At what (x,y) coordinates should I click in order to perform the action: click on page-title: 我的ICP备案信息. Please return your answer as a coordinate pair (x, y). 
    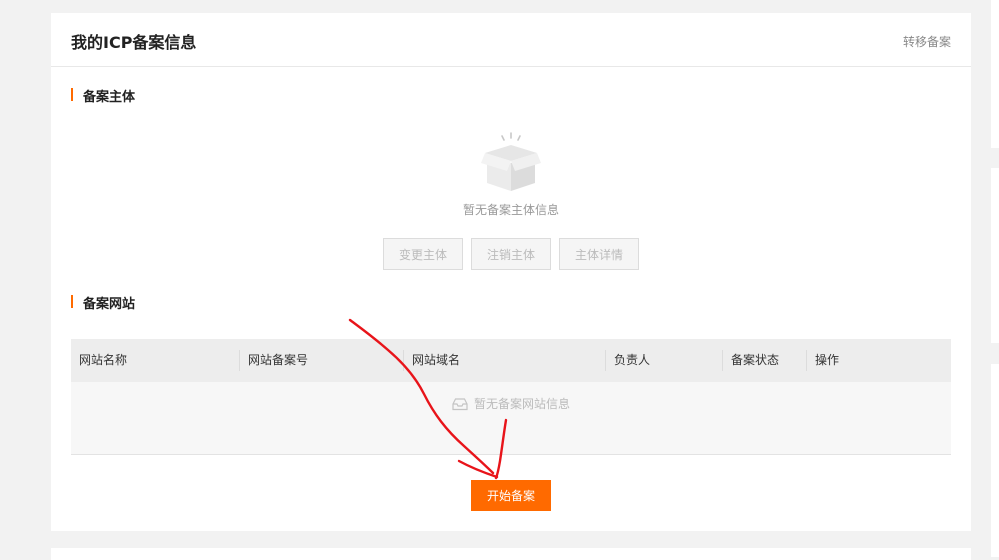
    Looking at the image, I should click on (134, 42).